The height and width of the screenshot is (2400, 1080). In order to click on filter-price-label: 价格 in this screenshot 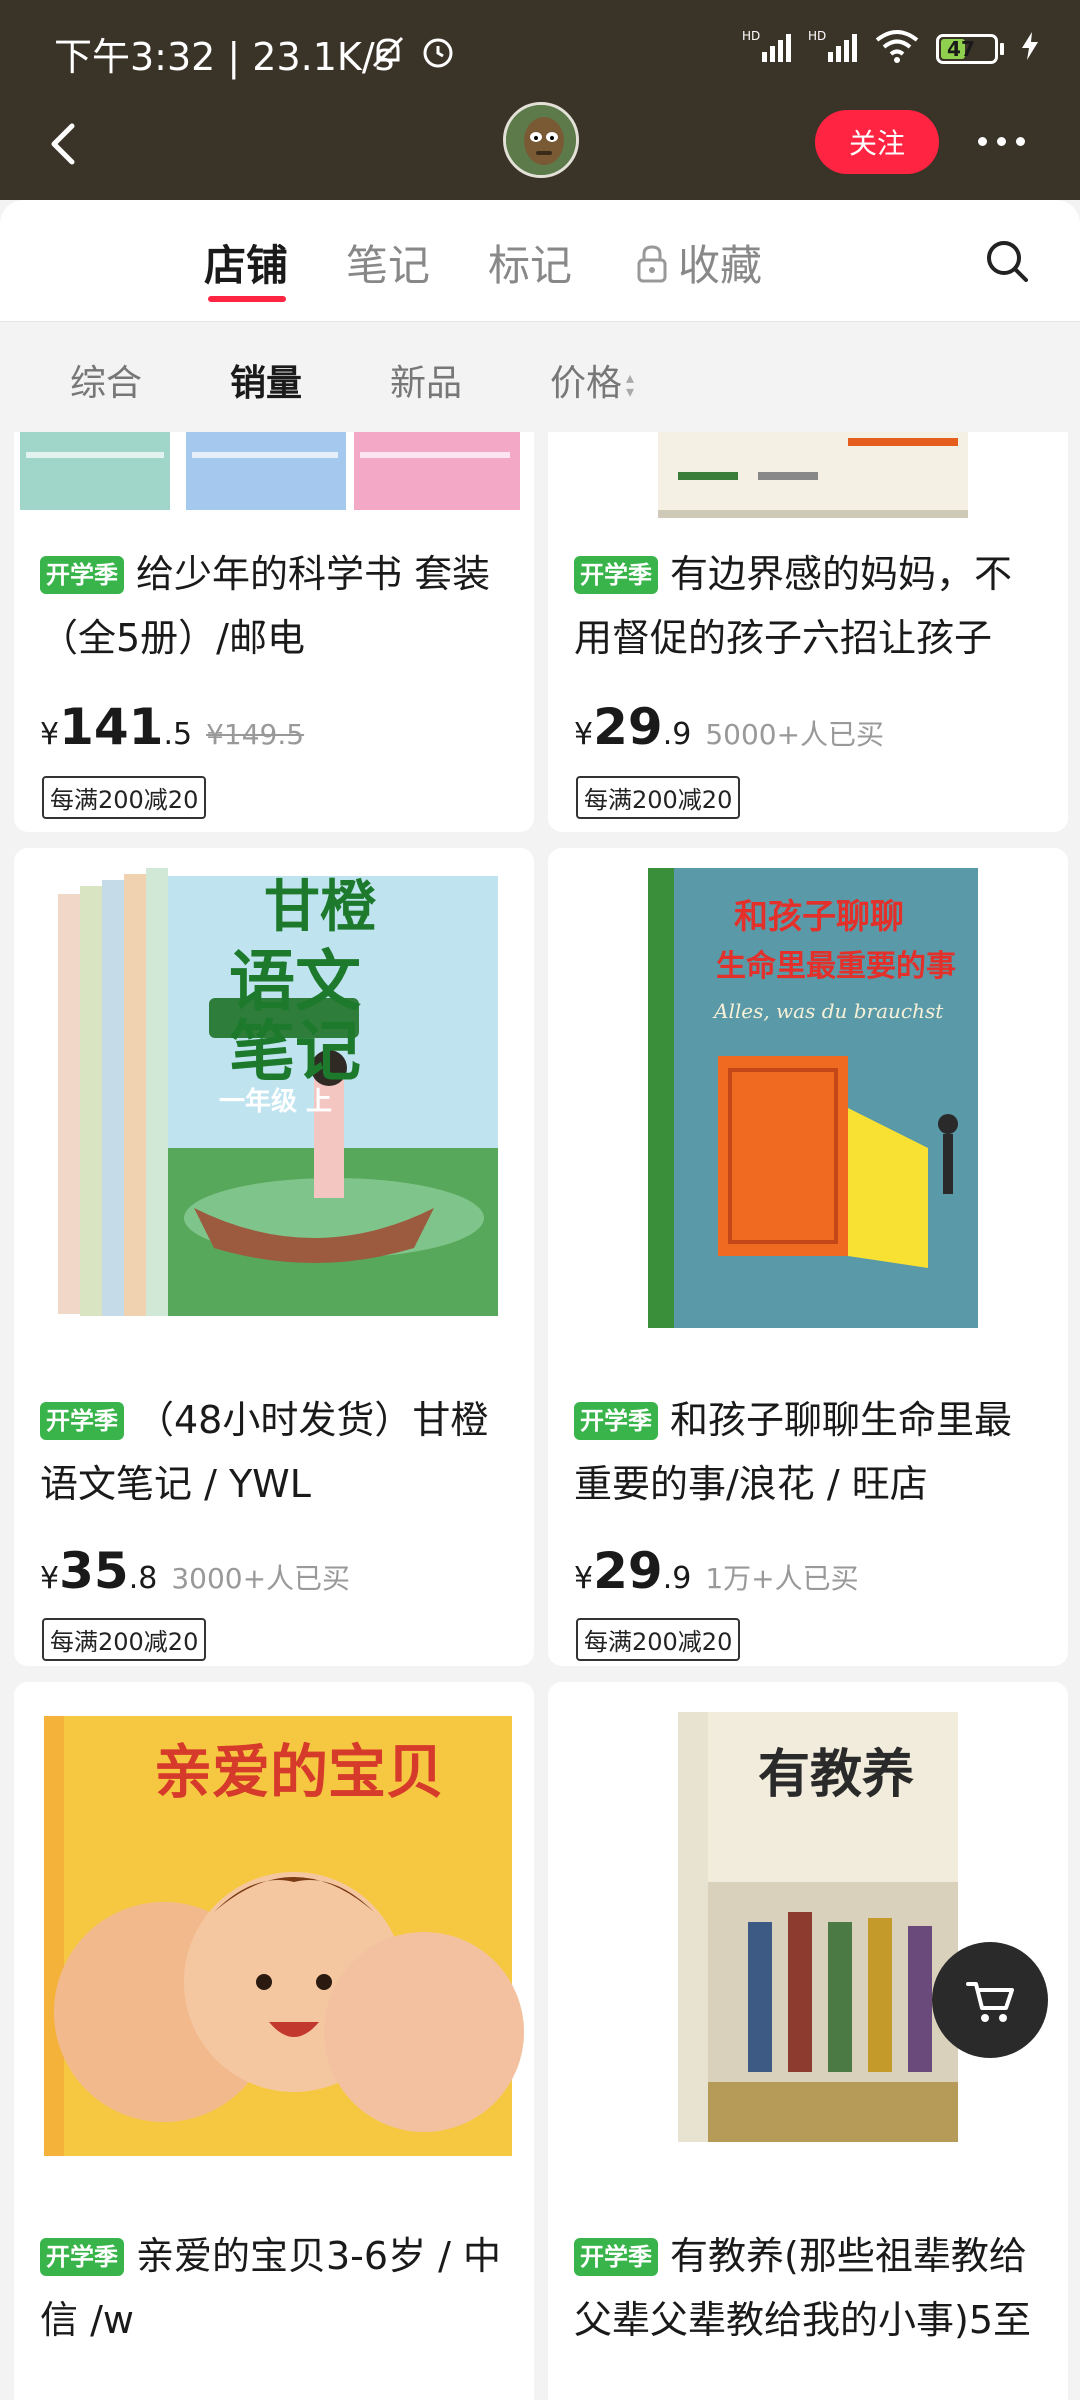, I will do `click(586, 383)`.